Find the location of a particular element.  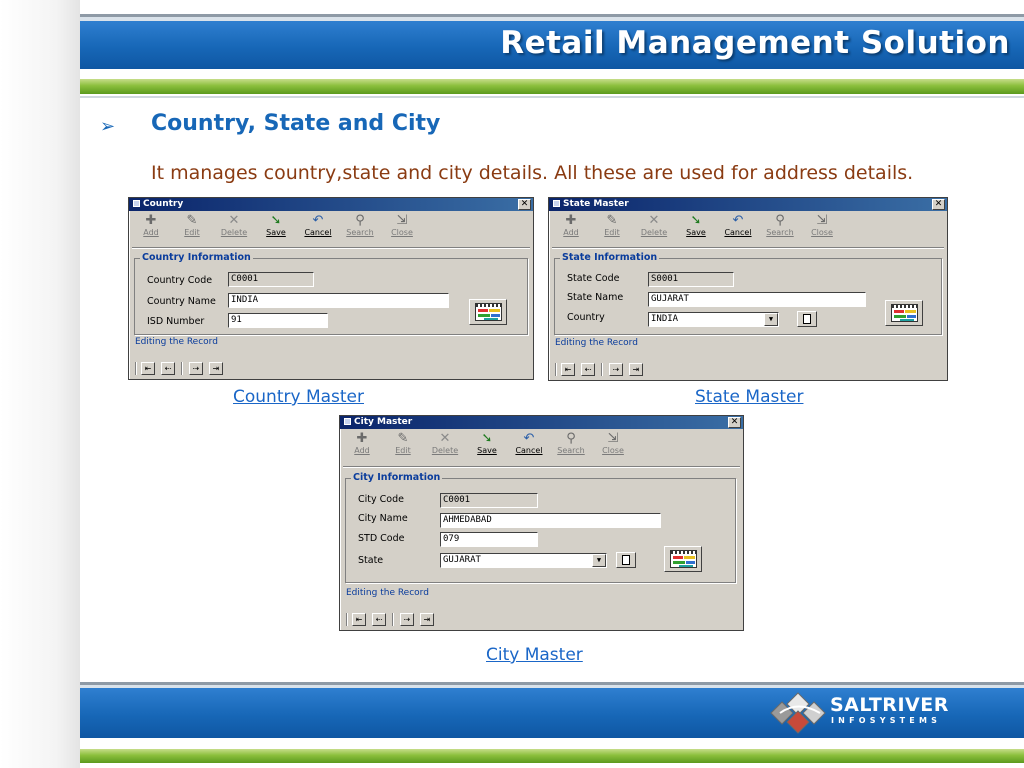

document-icon is located at coordinates (807, 319).